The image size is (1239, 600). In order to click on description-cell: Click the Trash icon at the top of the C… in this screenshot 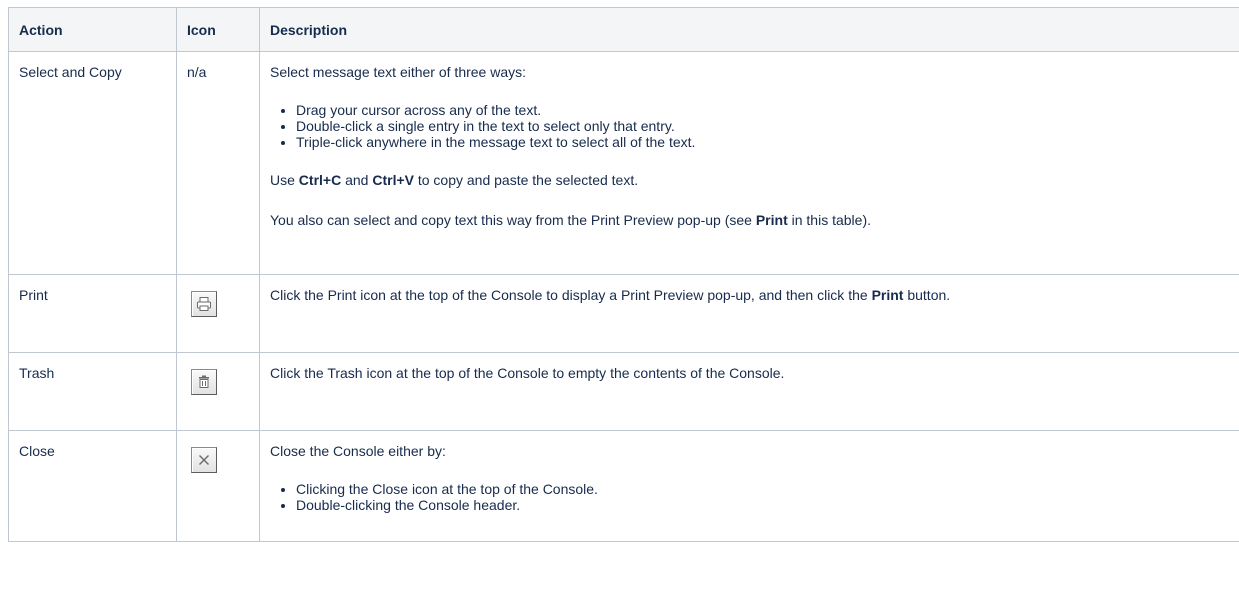, I will do `click(749, 391)`.